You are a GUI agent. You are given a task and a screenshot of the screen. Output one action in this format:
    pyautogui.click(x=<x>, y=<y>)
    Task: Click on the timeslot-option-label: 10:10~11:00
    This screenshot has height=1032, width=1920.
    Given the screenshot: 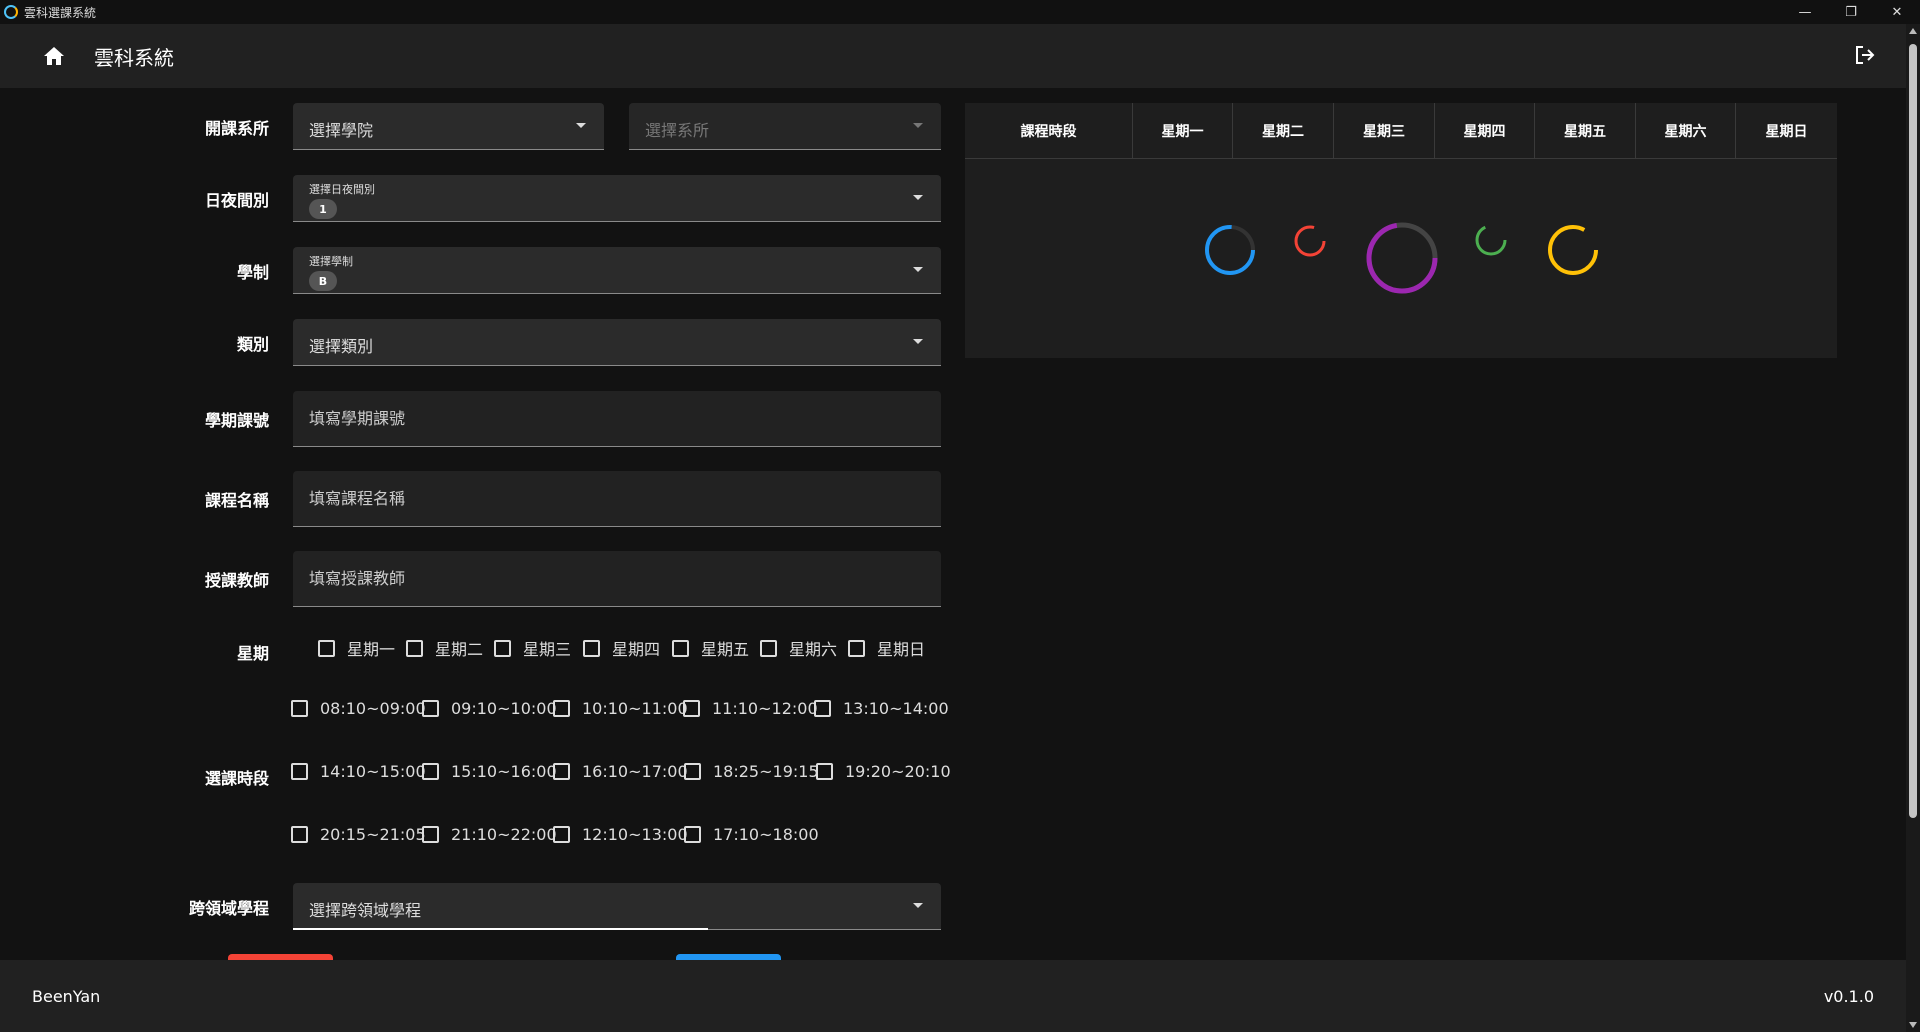 What is the action you would take?
    pyautogui.click(x=635, y=708)
    